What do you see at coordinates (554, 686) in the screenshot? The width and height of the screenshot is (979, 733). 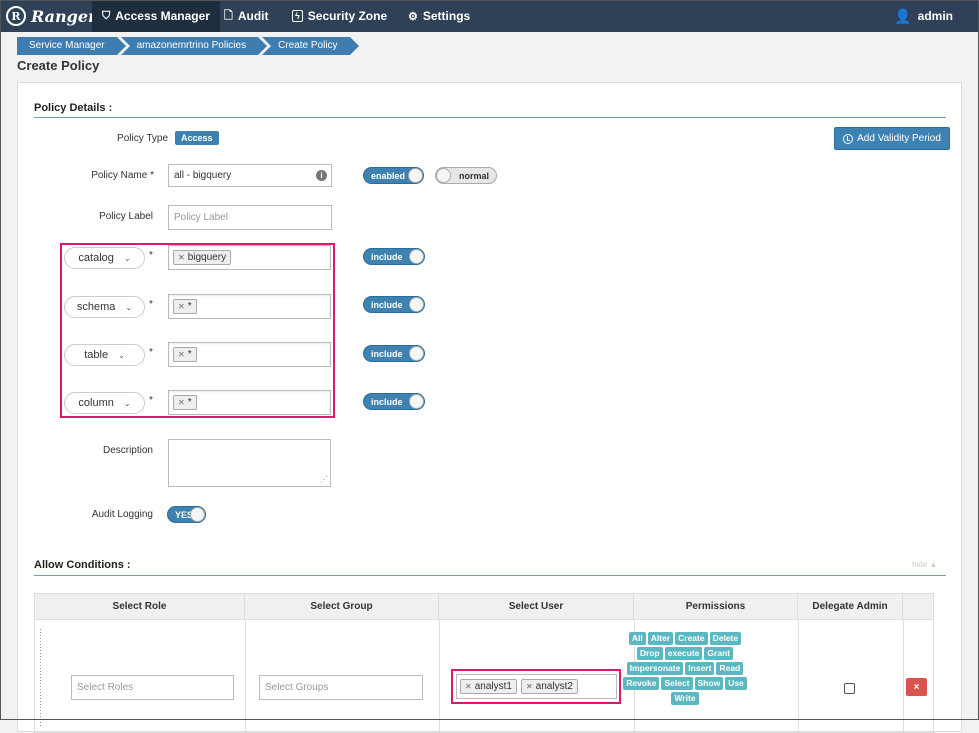 I see `user-chip-text: analyst2` at bounding box center [554, 686].